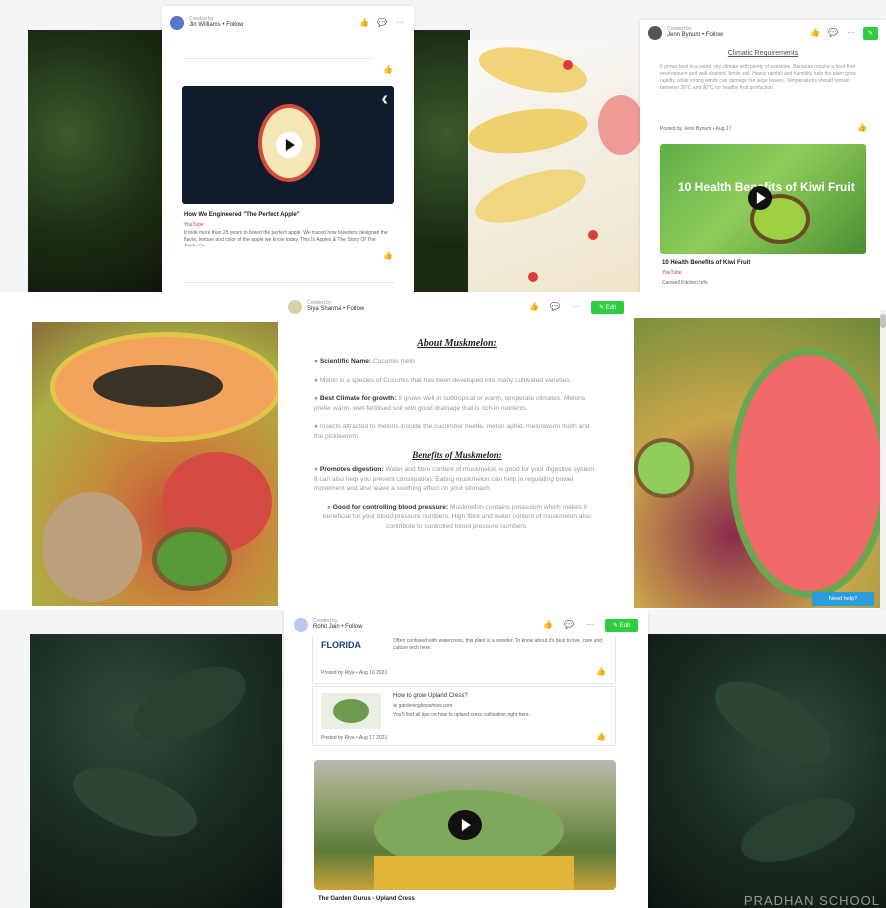 This screenshot has width=886, height=908. I want to click on scrollbar-thumb, so click(883, 321).